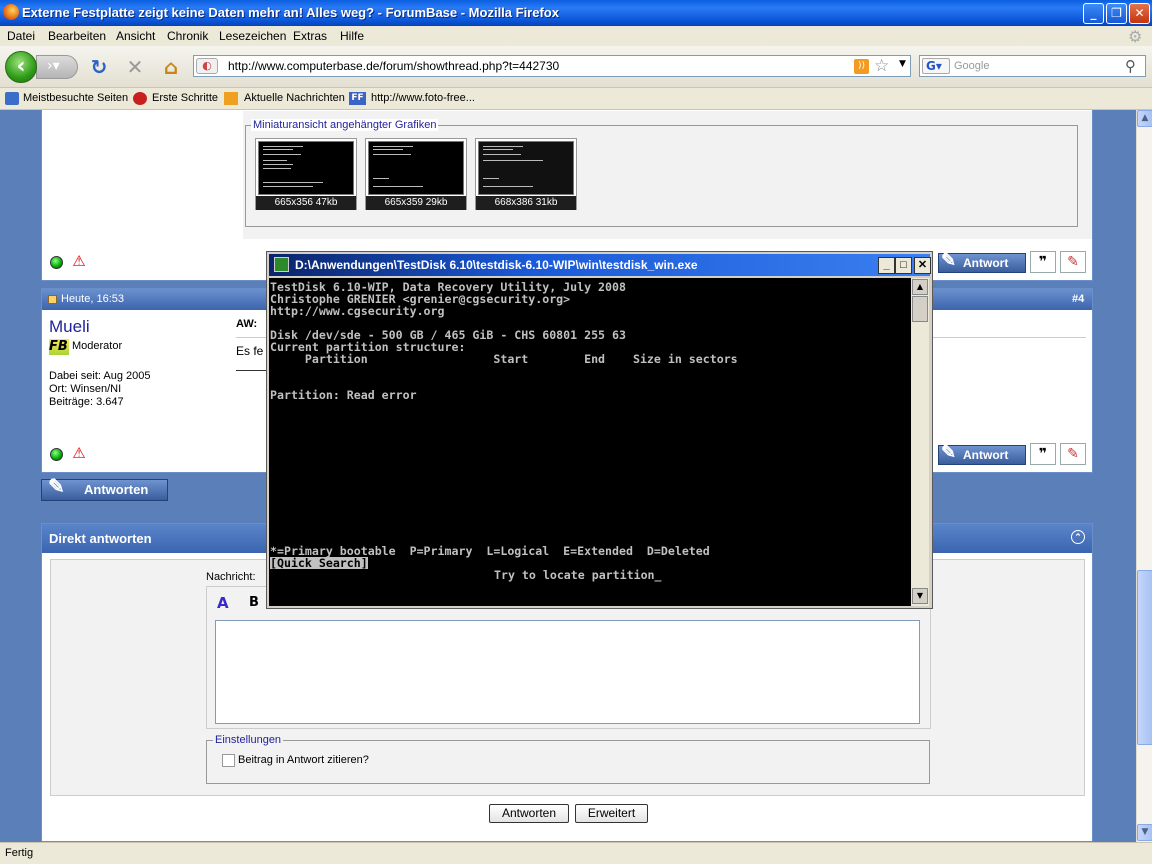 The height and width of the screenshot is (864, 1152). I want to click on attachment-thumbnail-3: 668x386 31kb, so click(526, 174).